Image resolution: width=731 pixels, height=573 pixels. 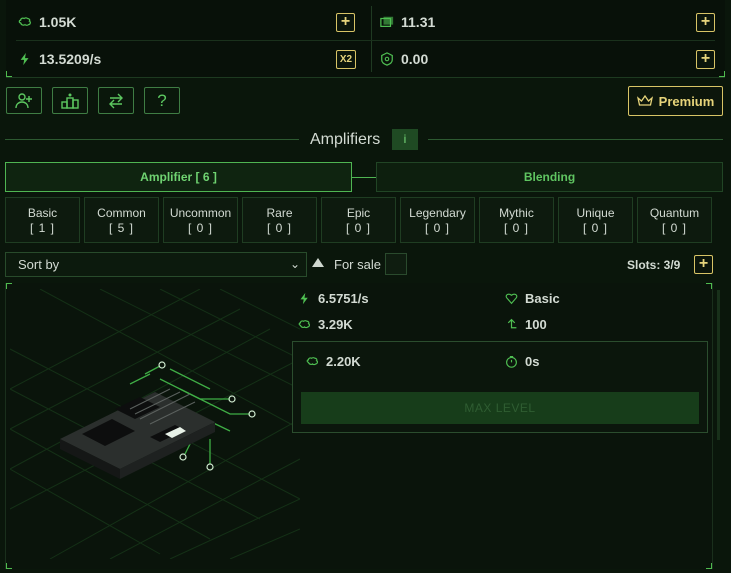 I want to click on tab-label: Amplifier [ 6 ], so click(x=178, y=177).